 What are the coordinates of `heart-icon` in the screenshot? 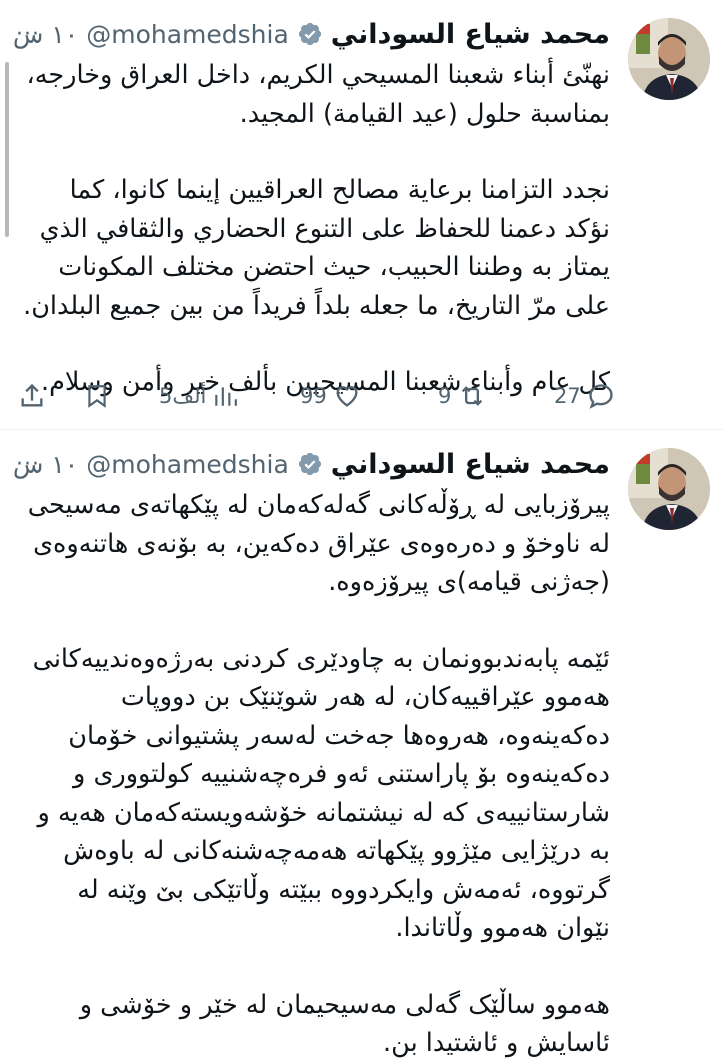 It's located at (347, 396).